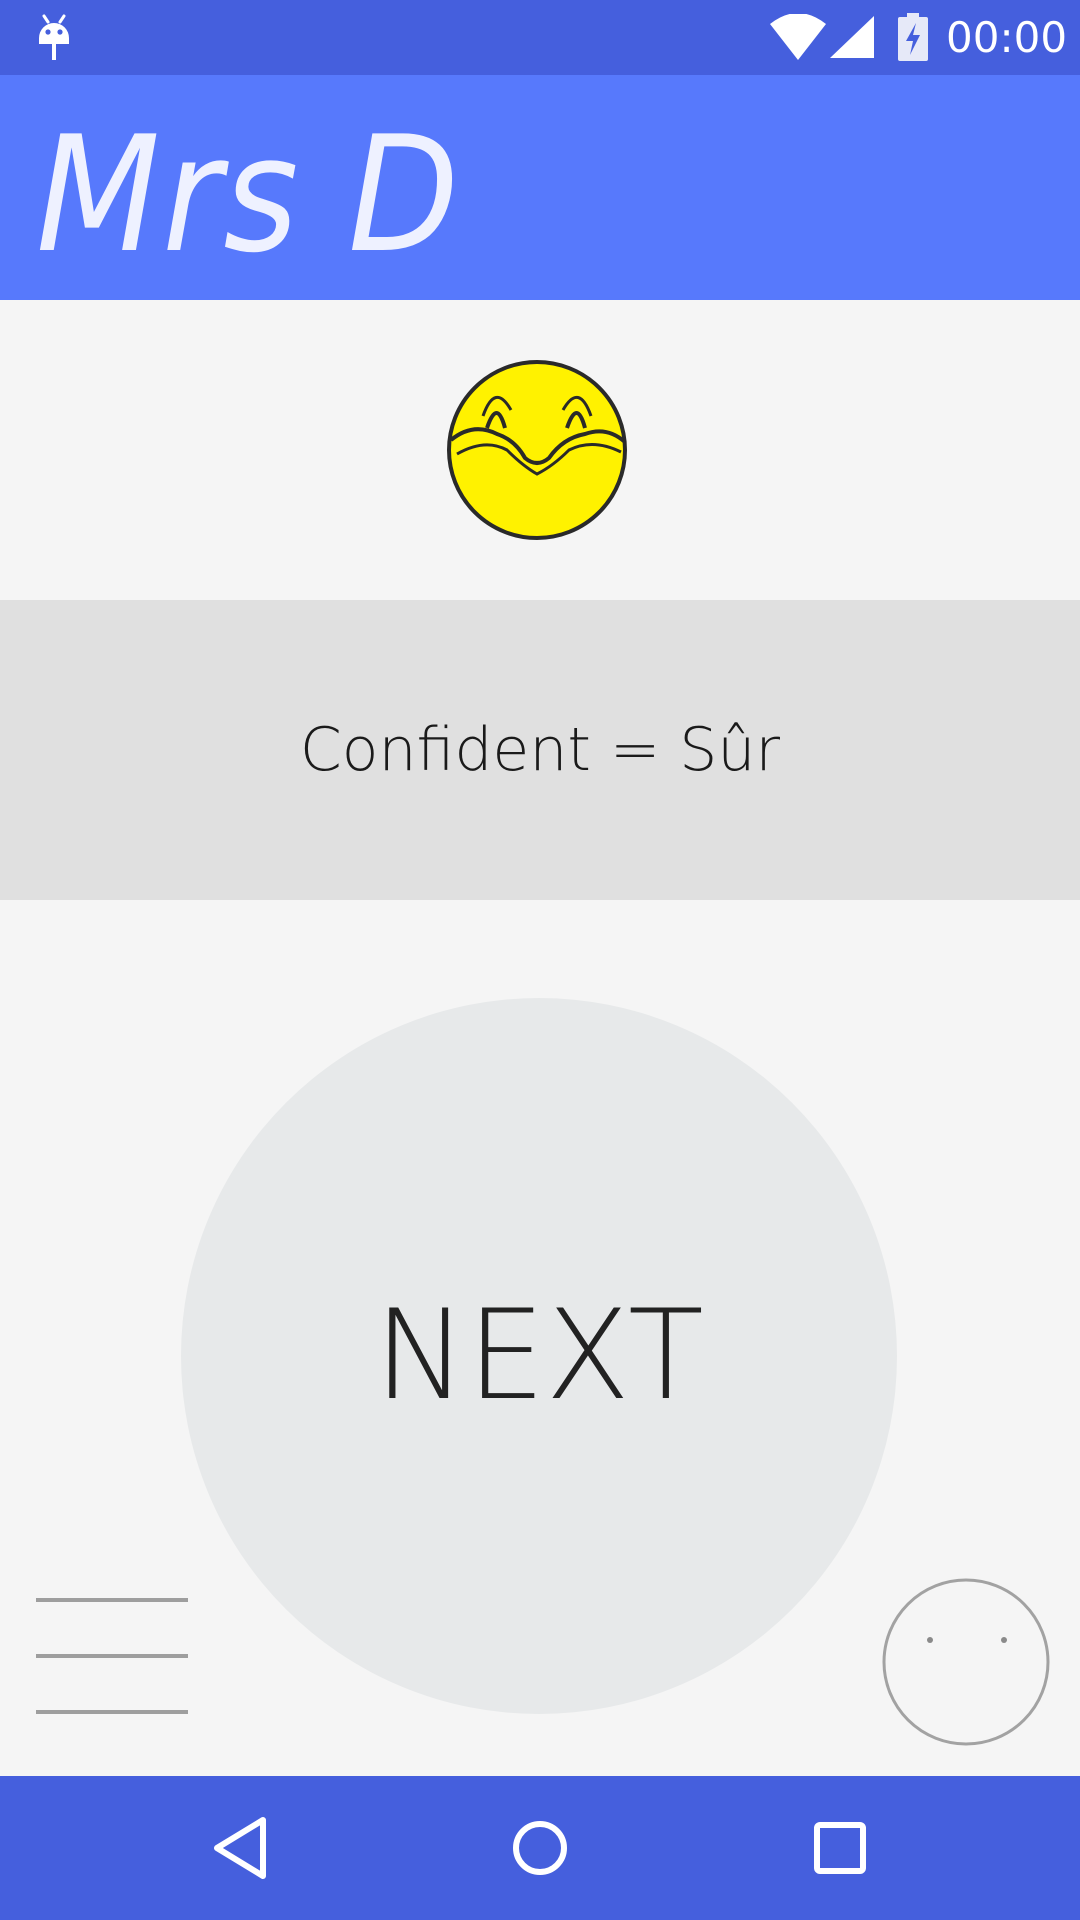  I want to click on signal-icon, so click(852, 37).